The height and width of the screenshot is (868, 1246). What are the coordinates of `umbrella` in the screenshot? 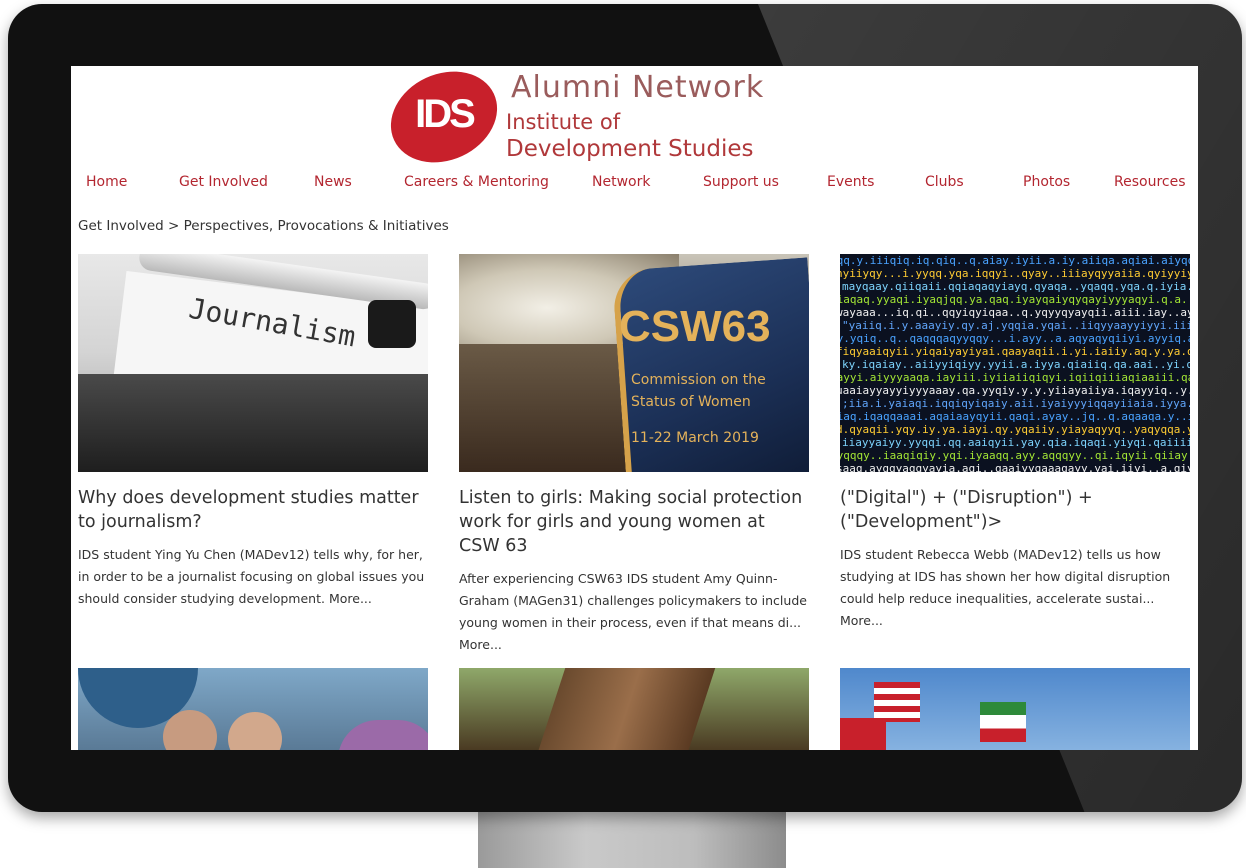 It's located at (383, 735).